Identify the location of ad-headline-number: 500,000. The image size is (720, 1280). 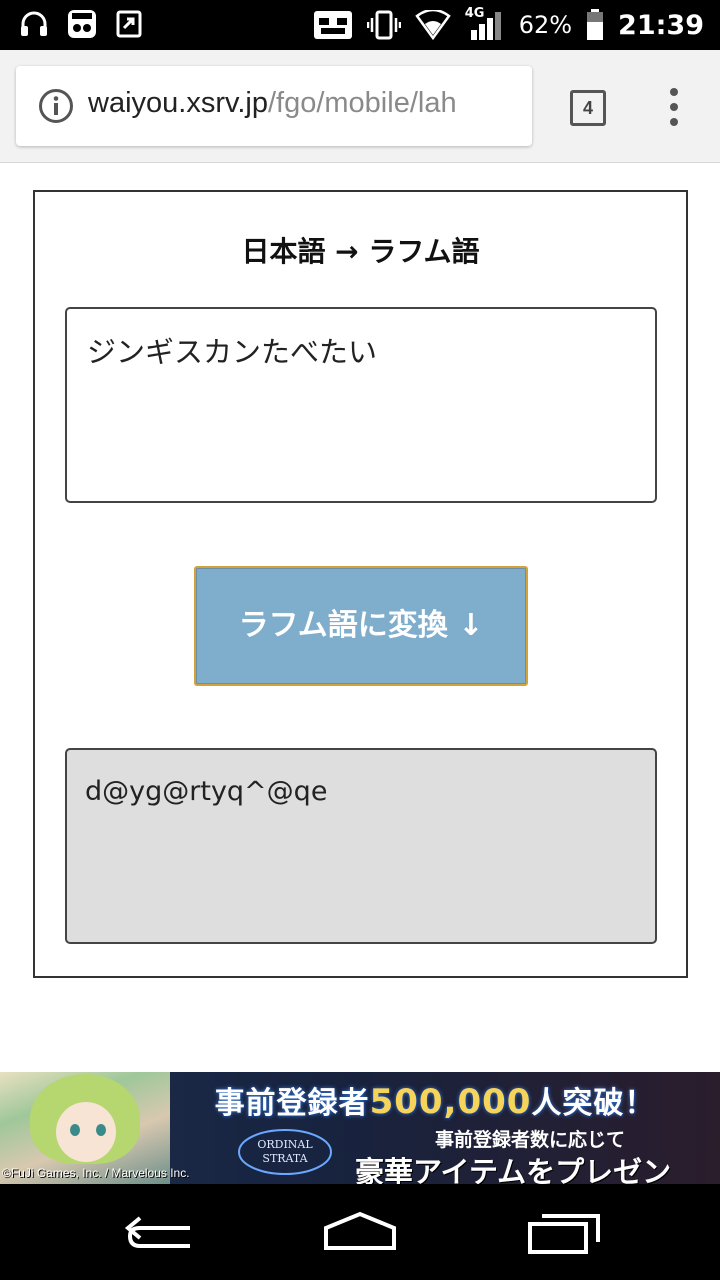
(450, 1102).